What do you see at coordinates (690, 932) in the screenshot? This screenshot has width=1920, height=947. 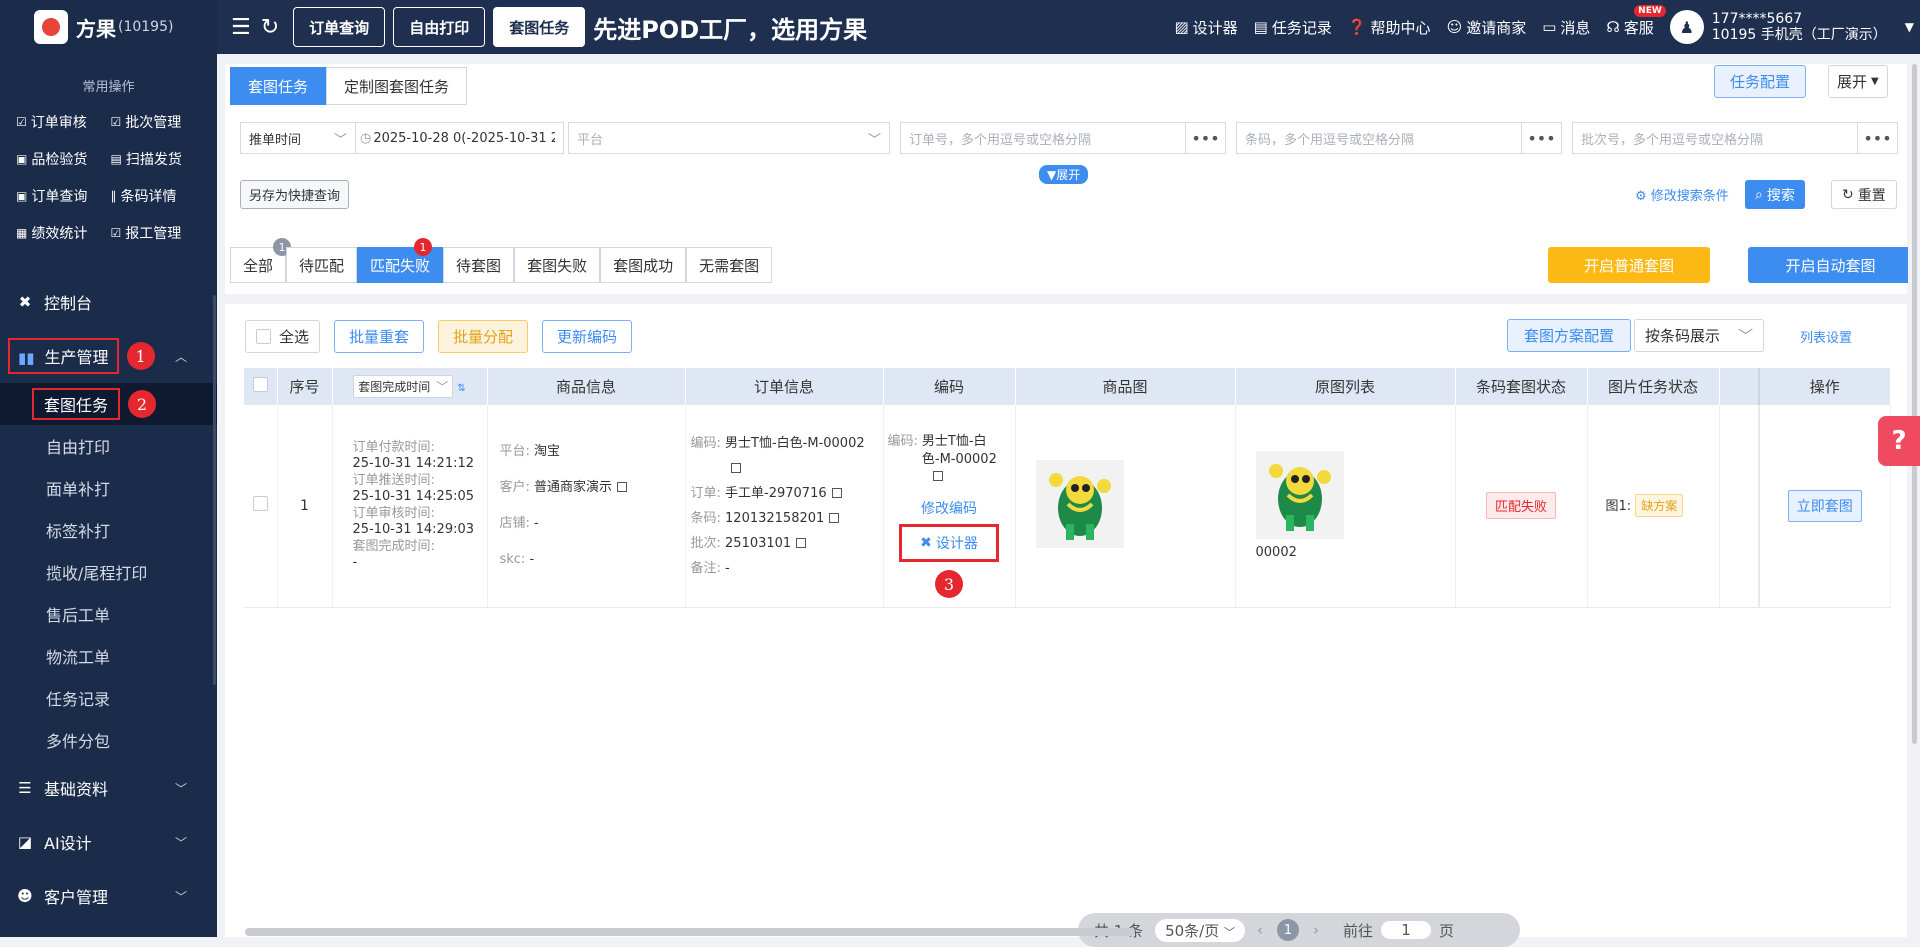 I see `horizontal-scrollbar` at bounding box center [690, 932].